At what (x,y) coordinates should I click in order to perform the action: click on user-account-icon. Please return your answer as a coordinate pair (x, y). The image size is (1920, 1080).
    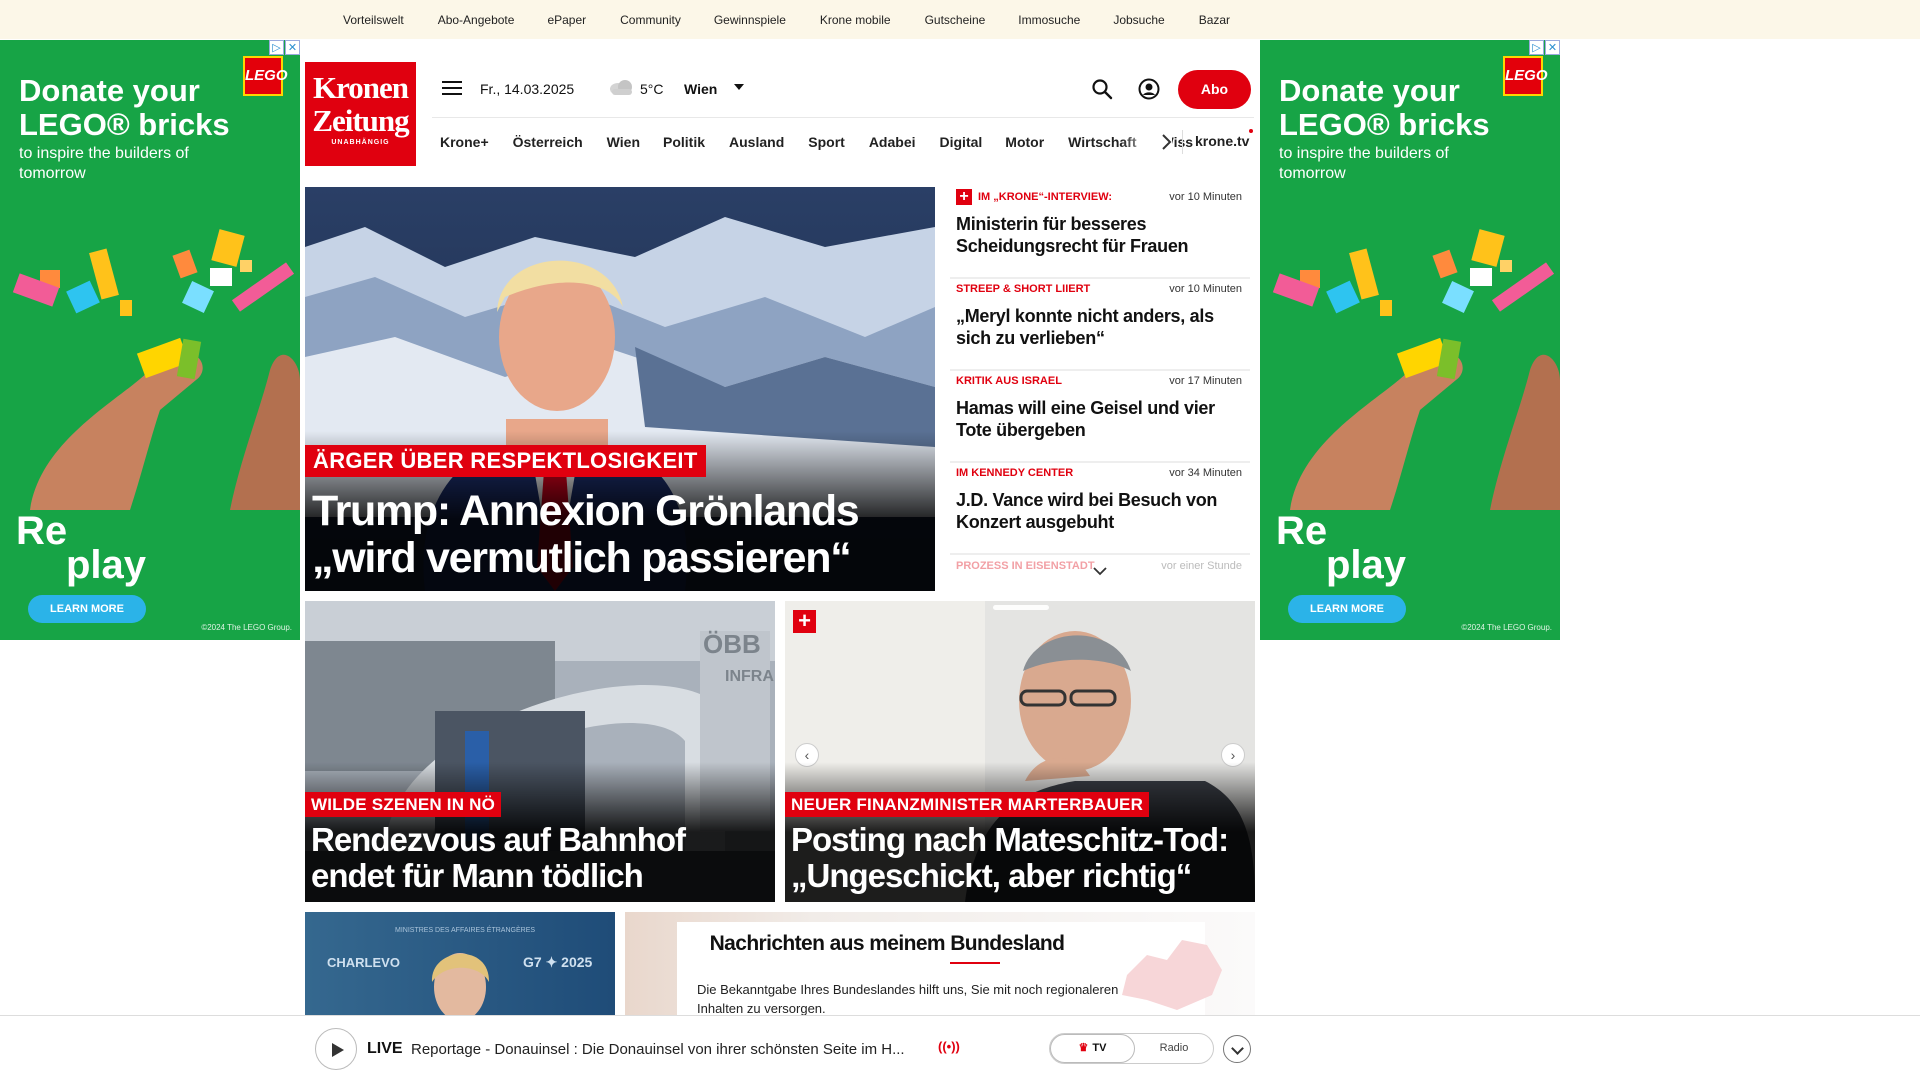
    Looking at the image, I should click on (1149, 89).